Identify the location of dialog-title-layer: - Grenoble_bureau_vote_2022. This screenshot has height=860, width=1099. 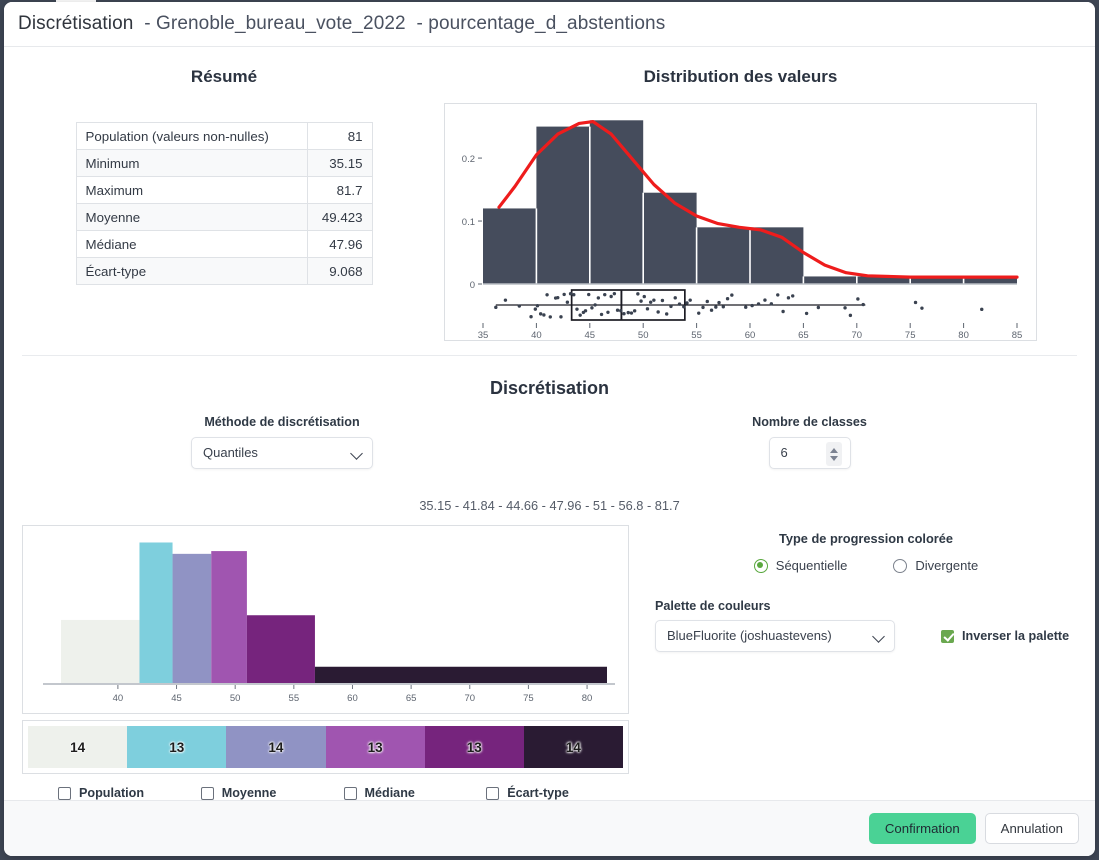
(275, 23).